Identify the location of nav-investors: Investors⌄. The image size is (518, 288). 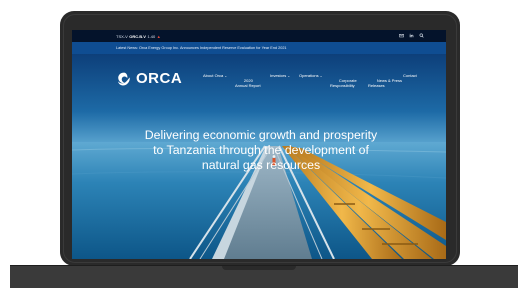
(280, 76).